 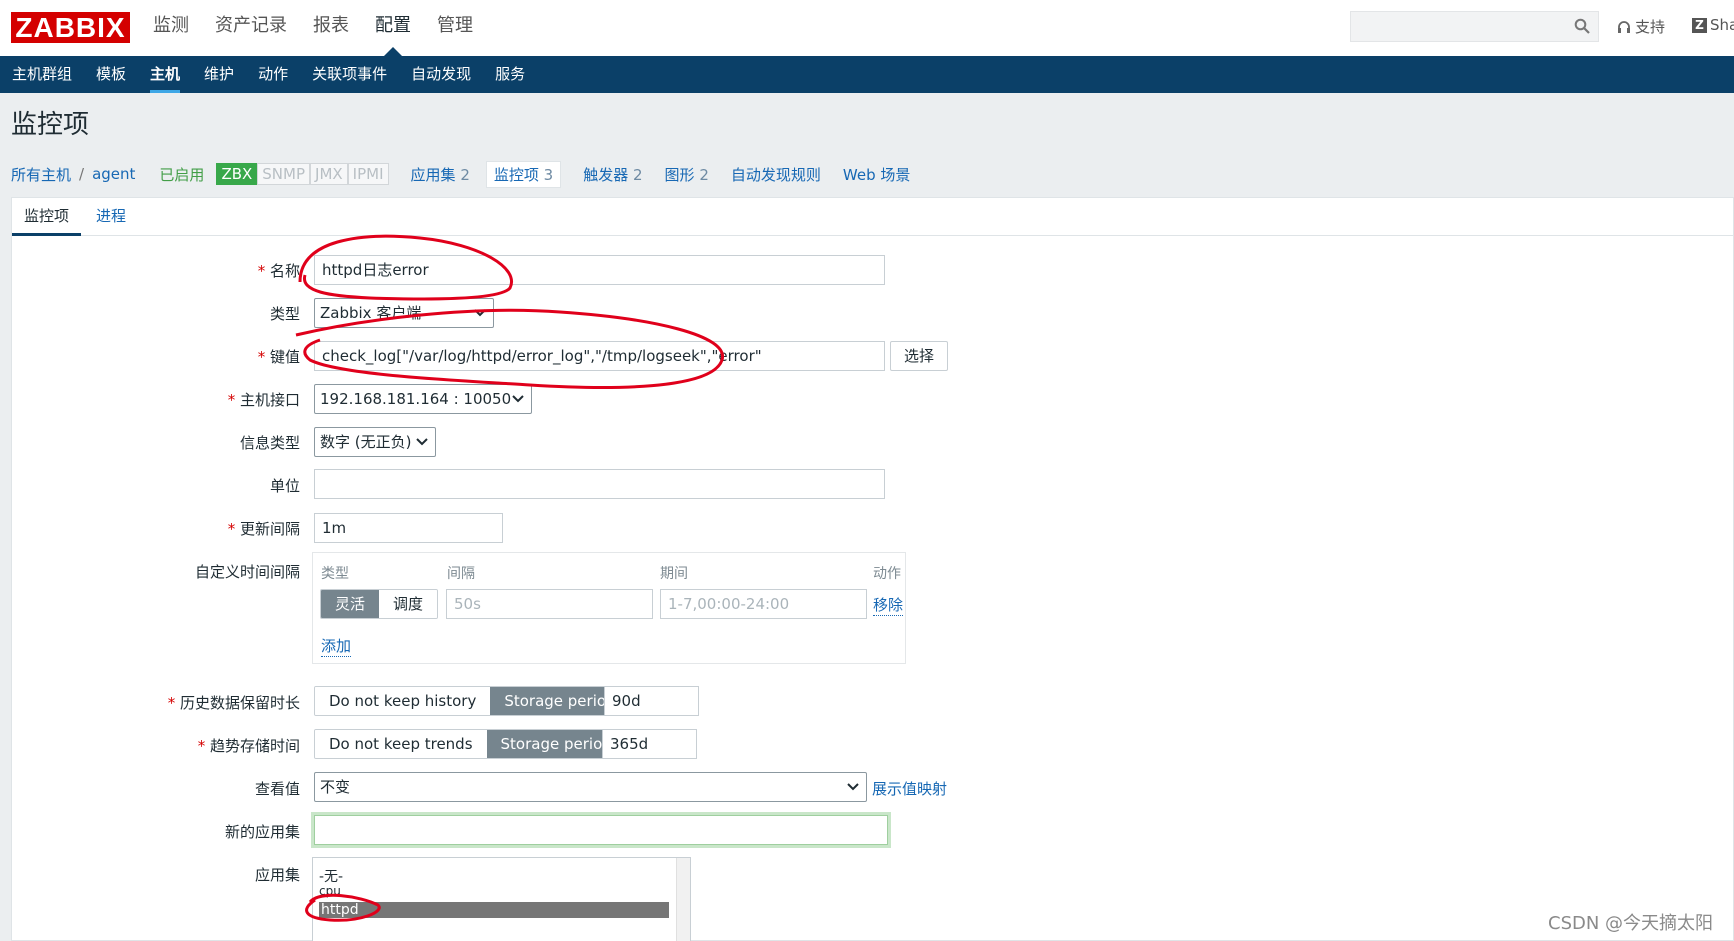 I want to click on trends-do-not-keep: Do not keep trends, so click(x=401, y=744).